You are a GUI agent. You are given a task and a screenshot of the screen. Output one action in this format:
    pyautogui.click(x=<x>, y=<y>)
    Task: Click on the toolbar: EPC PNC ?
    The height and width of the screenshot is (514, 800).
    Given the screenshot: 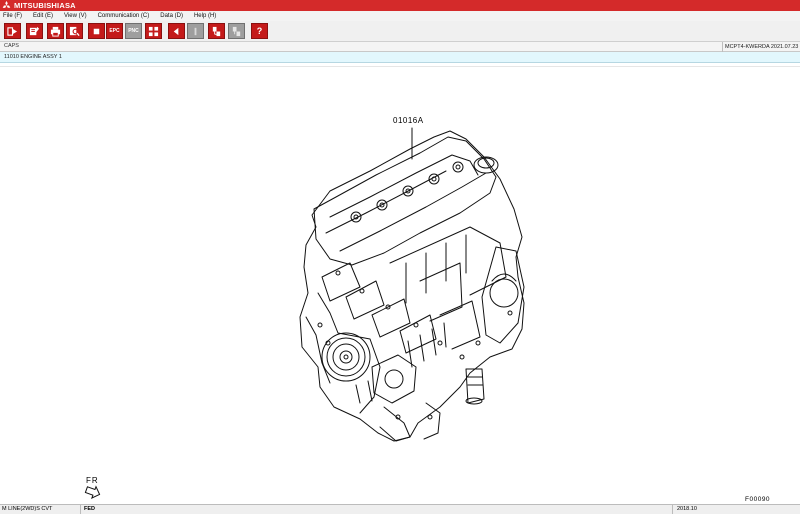 What is the action you would take?
    pyautogui.click(x=400, y=31)
    